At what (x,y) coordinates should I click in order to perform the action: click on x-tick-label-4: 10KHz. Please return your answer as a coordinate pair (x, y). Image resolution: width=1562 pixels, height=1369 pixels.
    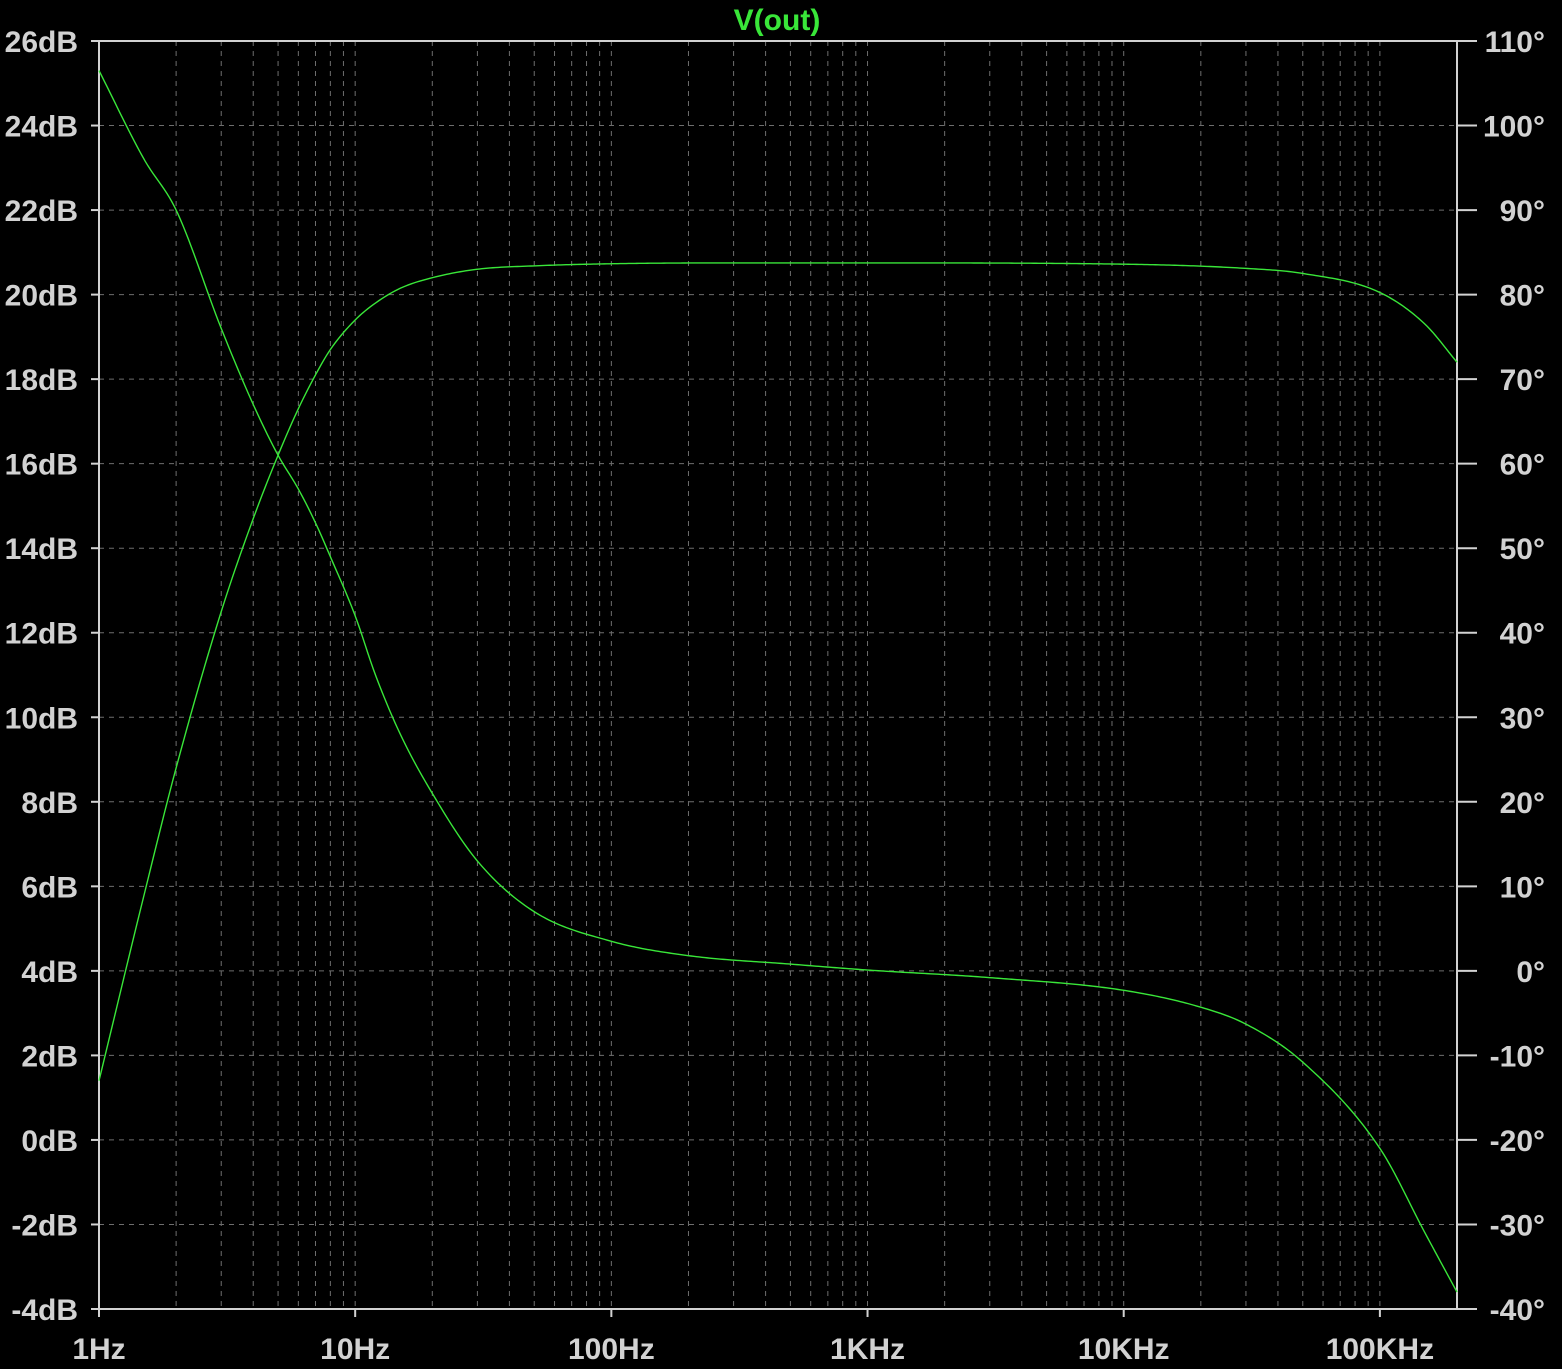
    Looking at the image, I should click on (1124, 1349).